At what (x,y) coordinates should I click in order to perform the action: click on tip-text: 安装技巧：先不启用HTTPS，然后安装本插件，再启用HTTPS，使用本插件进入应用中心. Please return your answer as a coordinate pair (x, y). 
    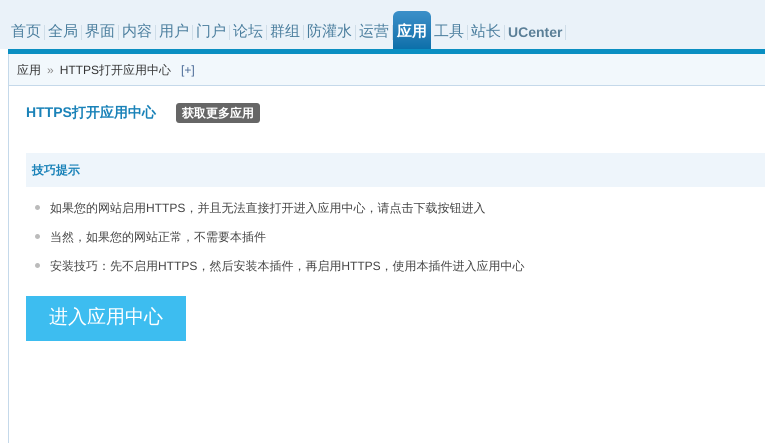
    Looking at the image, I should click on (287, 266).